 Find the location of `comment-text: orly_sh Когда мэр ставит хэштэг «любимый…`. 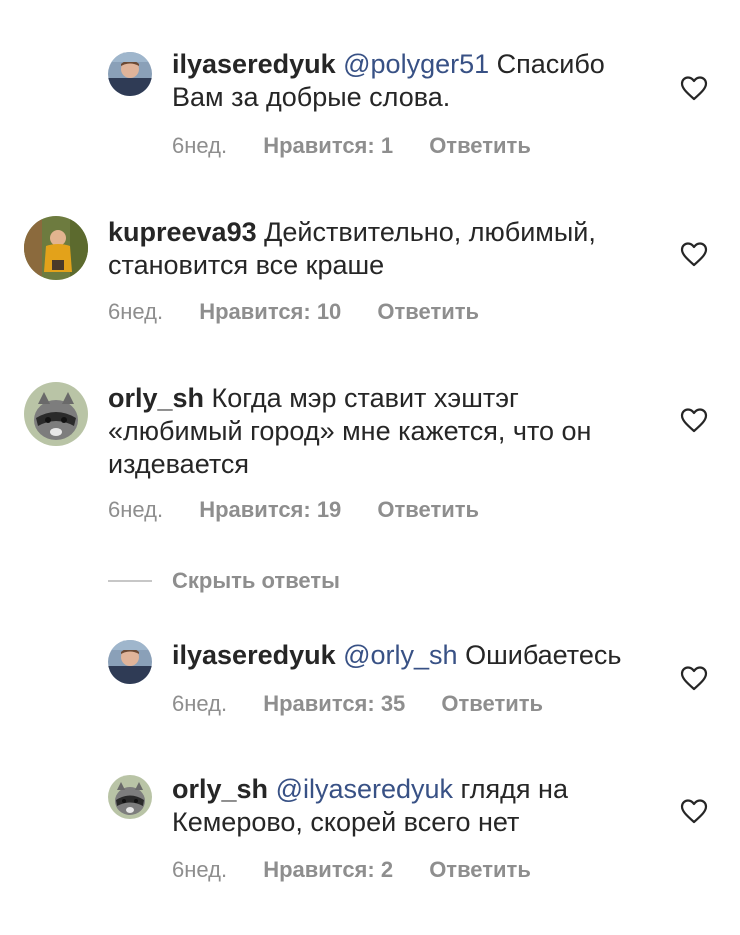

comment-text: orly_sh Когда мэр ставит хэштэг «любимый… is located at coordinates (388, 431).